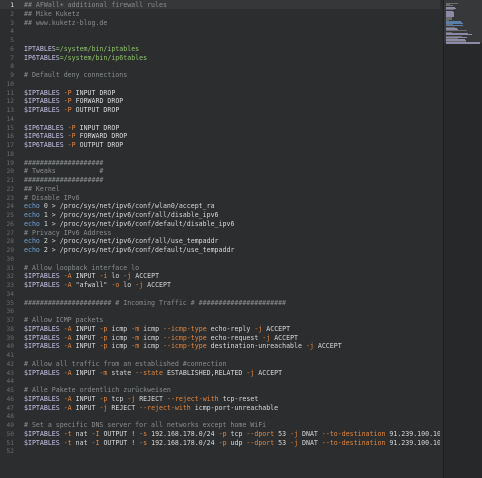  What do you see at coordinates (220, 14) in the screenshot?
I see `code-line: 2 ## Mike Kuketz` at bounding box center [220, 14].